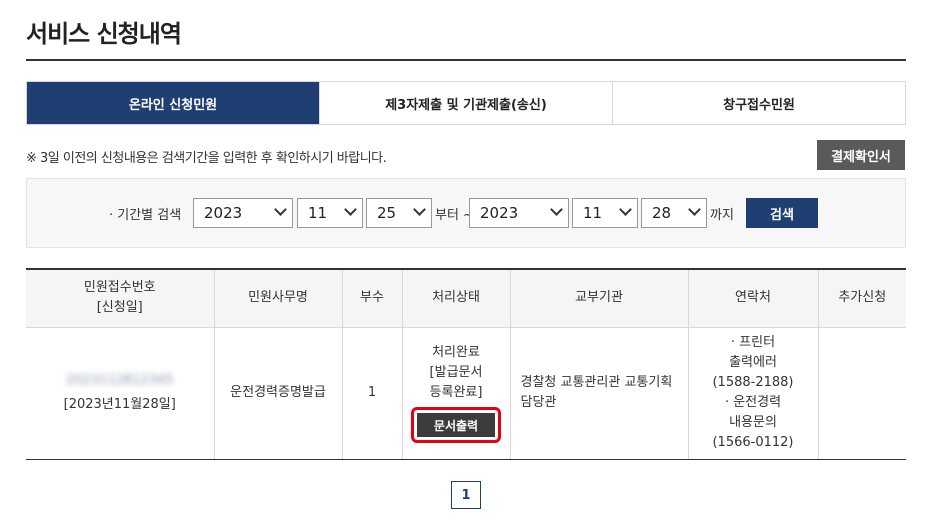 Image resolution: width=928 pixels, height=528 pixels. What do you see at coordinates (330, 213) in the screenshot?
I see `from-month-select: 11` at bounding box center [330, 213].